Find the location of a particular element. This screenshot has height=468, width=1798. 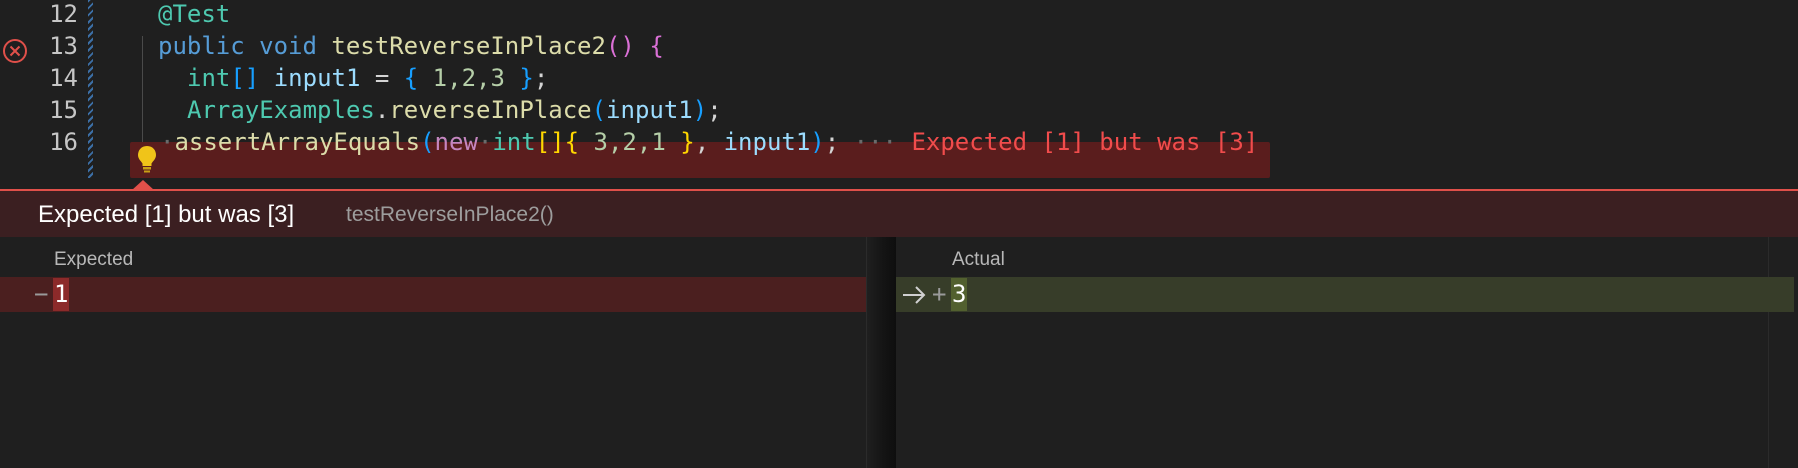

keyword: new is located at coordinates (456, 142).